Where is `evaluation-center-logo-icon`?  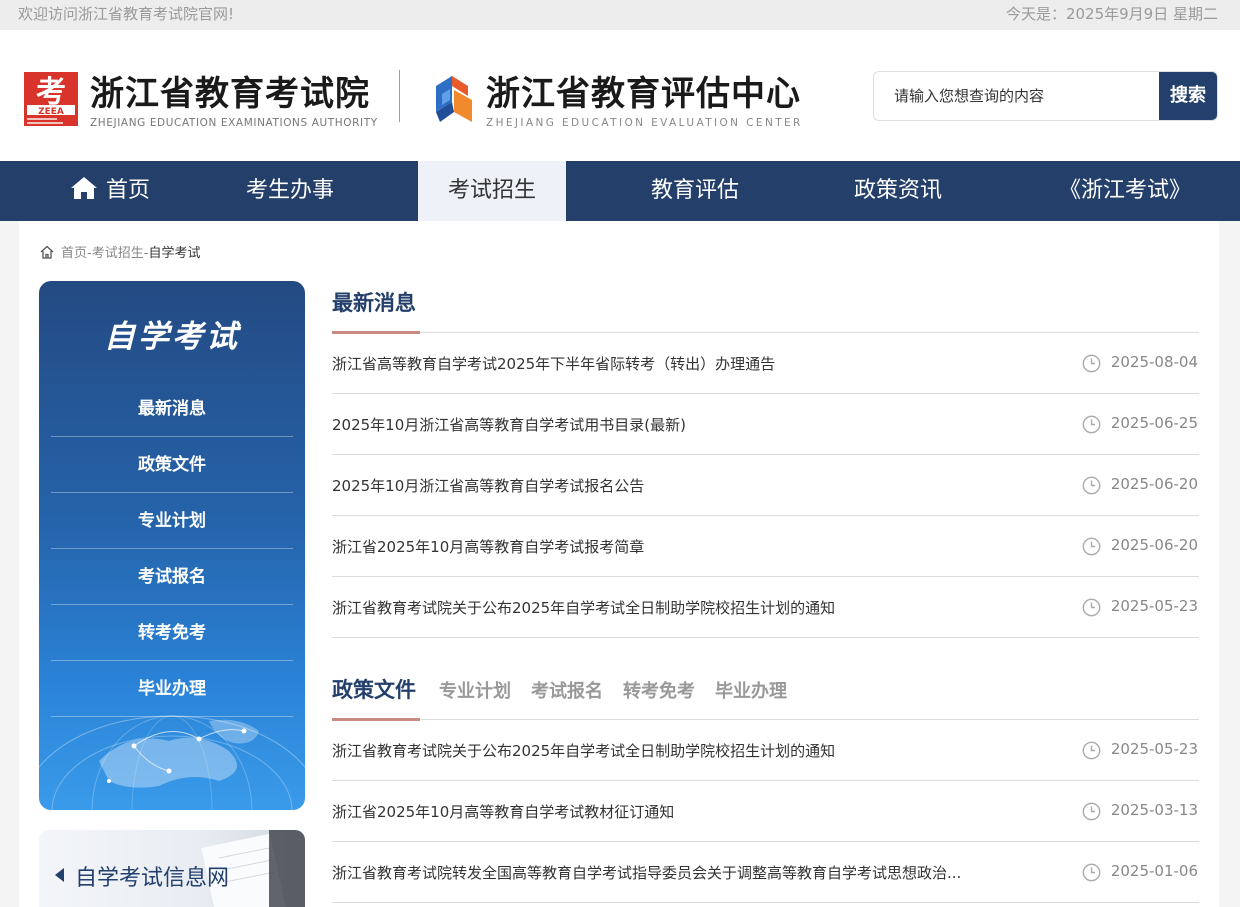 evaluation-center-logo-icon is located at coordinates (454, 99).